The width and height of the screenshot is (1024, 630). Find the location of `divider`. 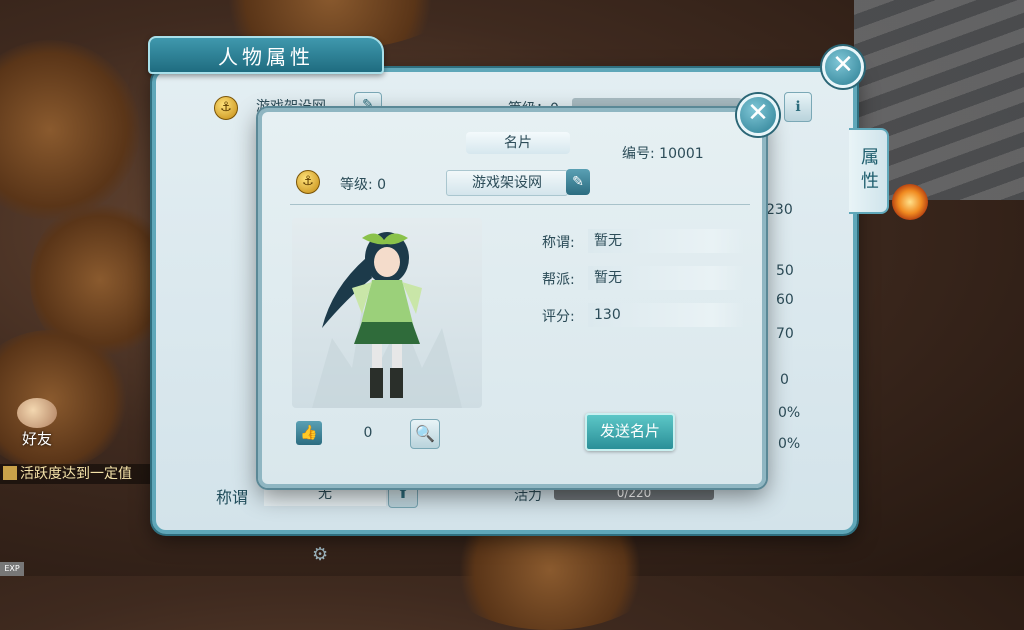

divider is located at coordinates (520, 204).